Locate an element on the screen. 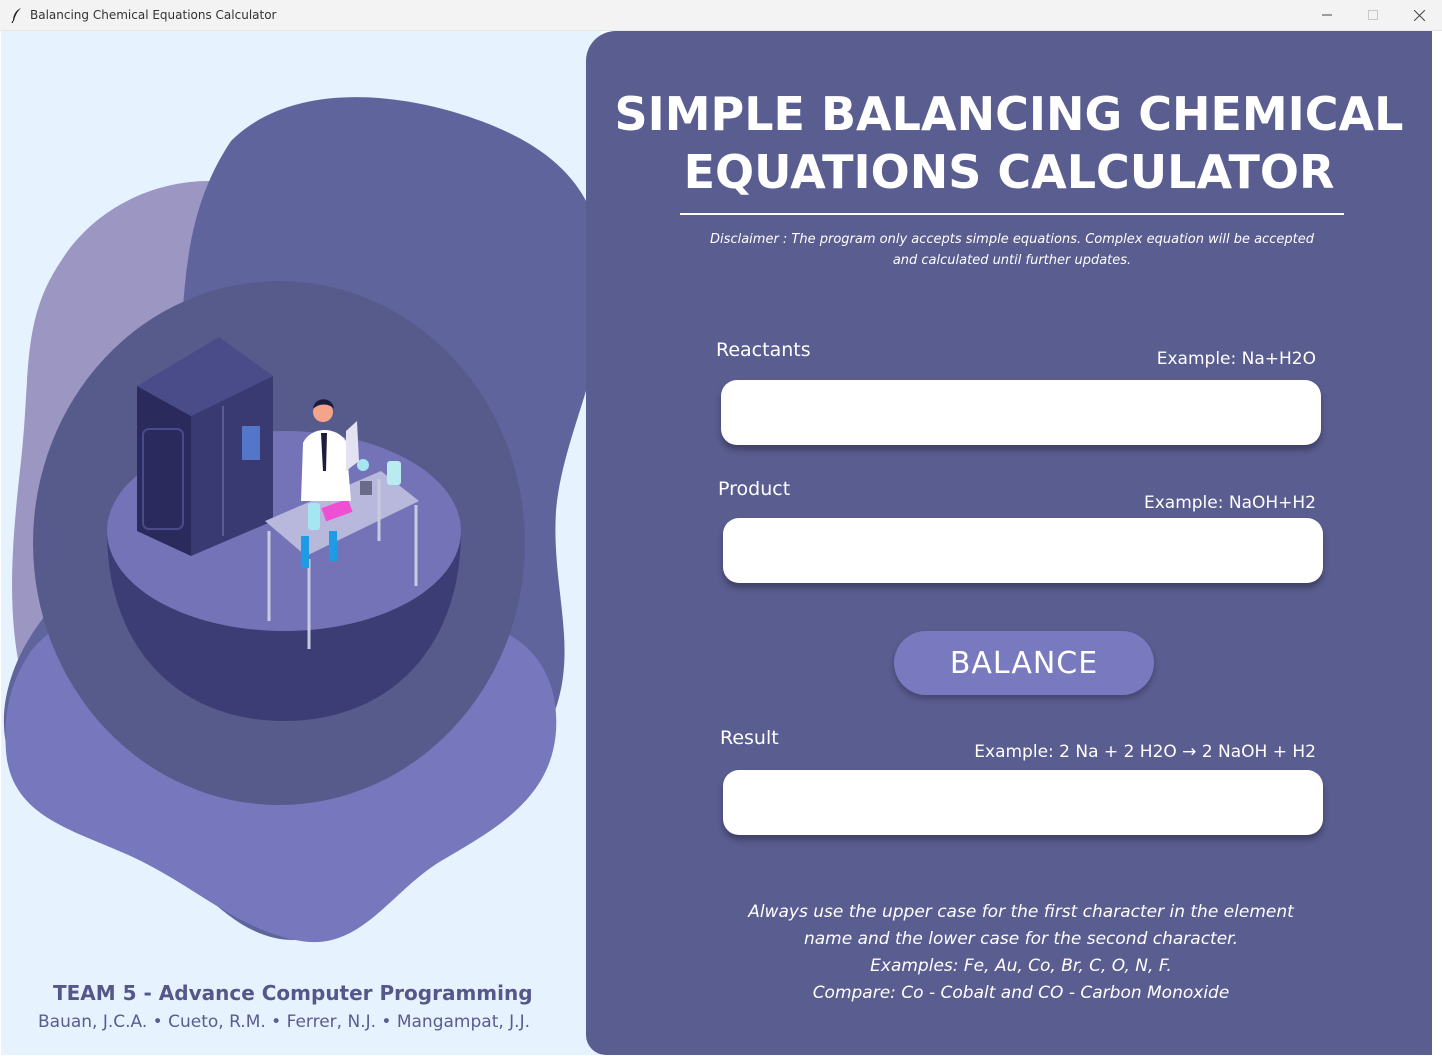 Image resolution: width=1442 pixels, height=1056 pixels. maximize-button is located at coordinates (1373, 15).